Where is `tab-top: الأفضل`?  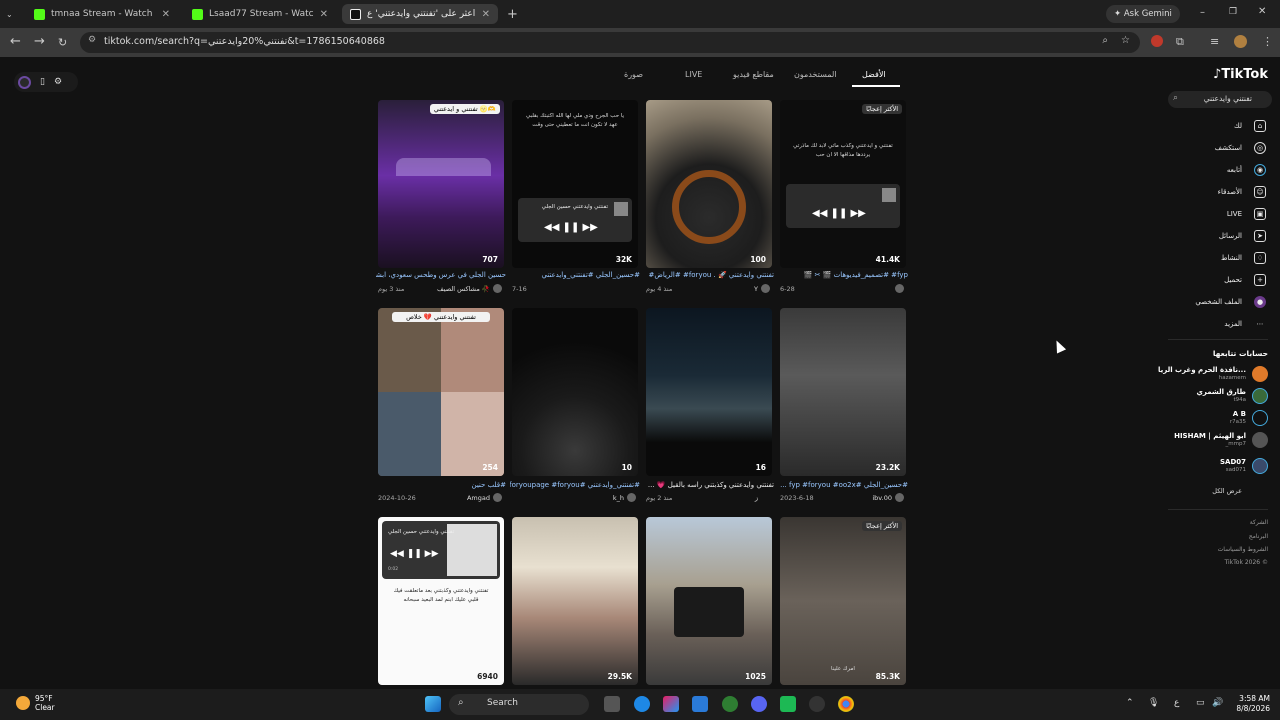
tab-top: الأفضل is located at coordinates (874, 74).